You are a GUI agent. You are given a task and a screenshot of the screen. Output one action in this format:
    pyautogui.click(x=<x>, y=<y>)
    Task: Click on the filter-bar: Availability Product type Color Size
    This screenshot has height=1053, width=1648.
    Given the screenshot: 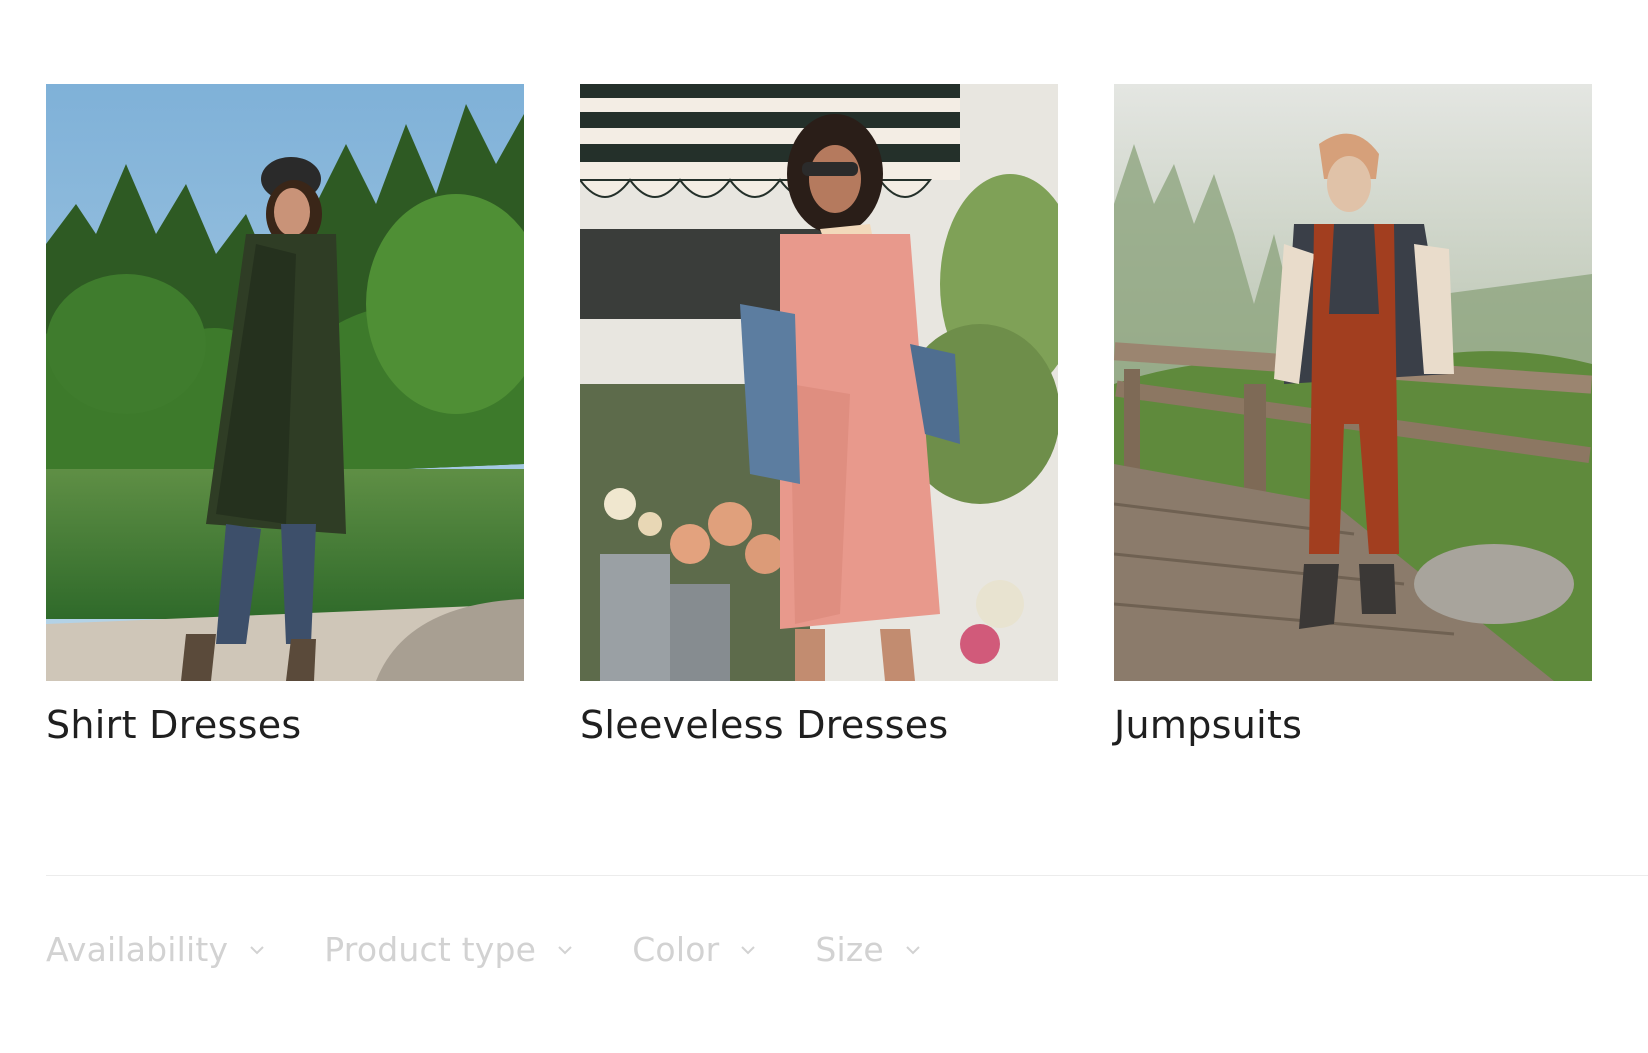 What is the action you would take?
    pyautogui.click(x=513, y=949)
    